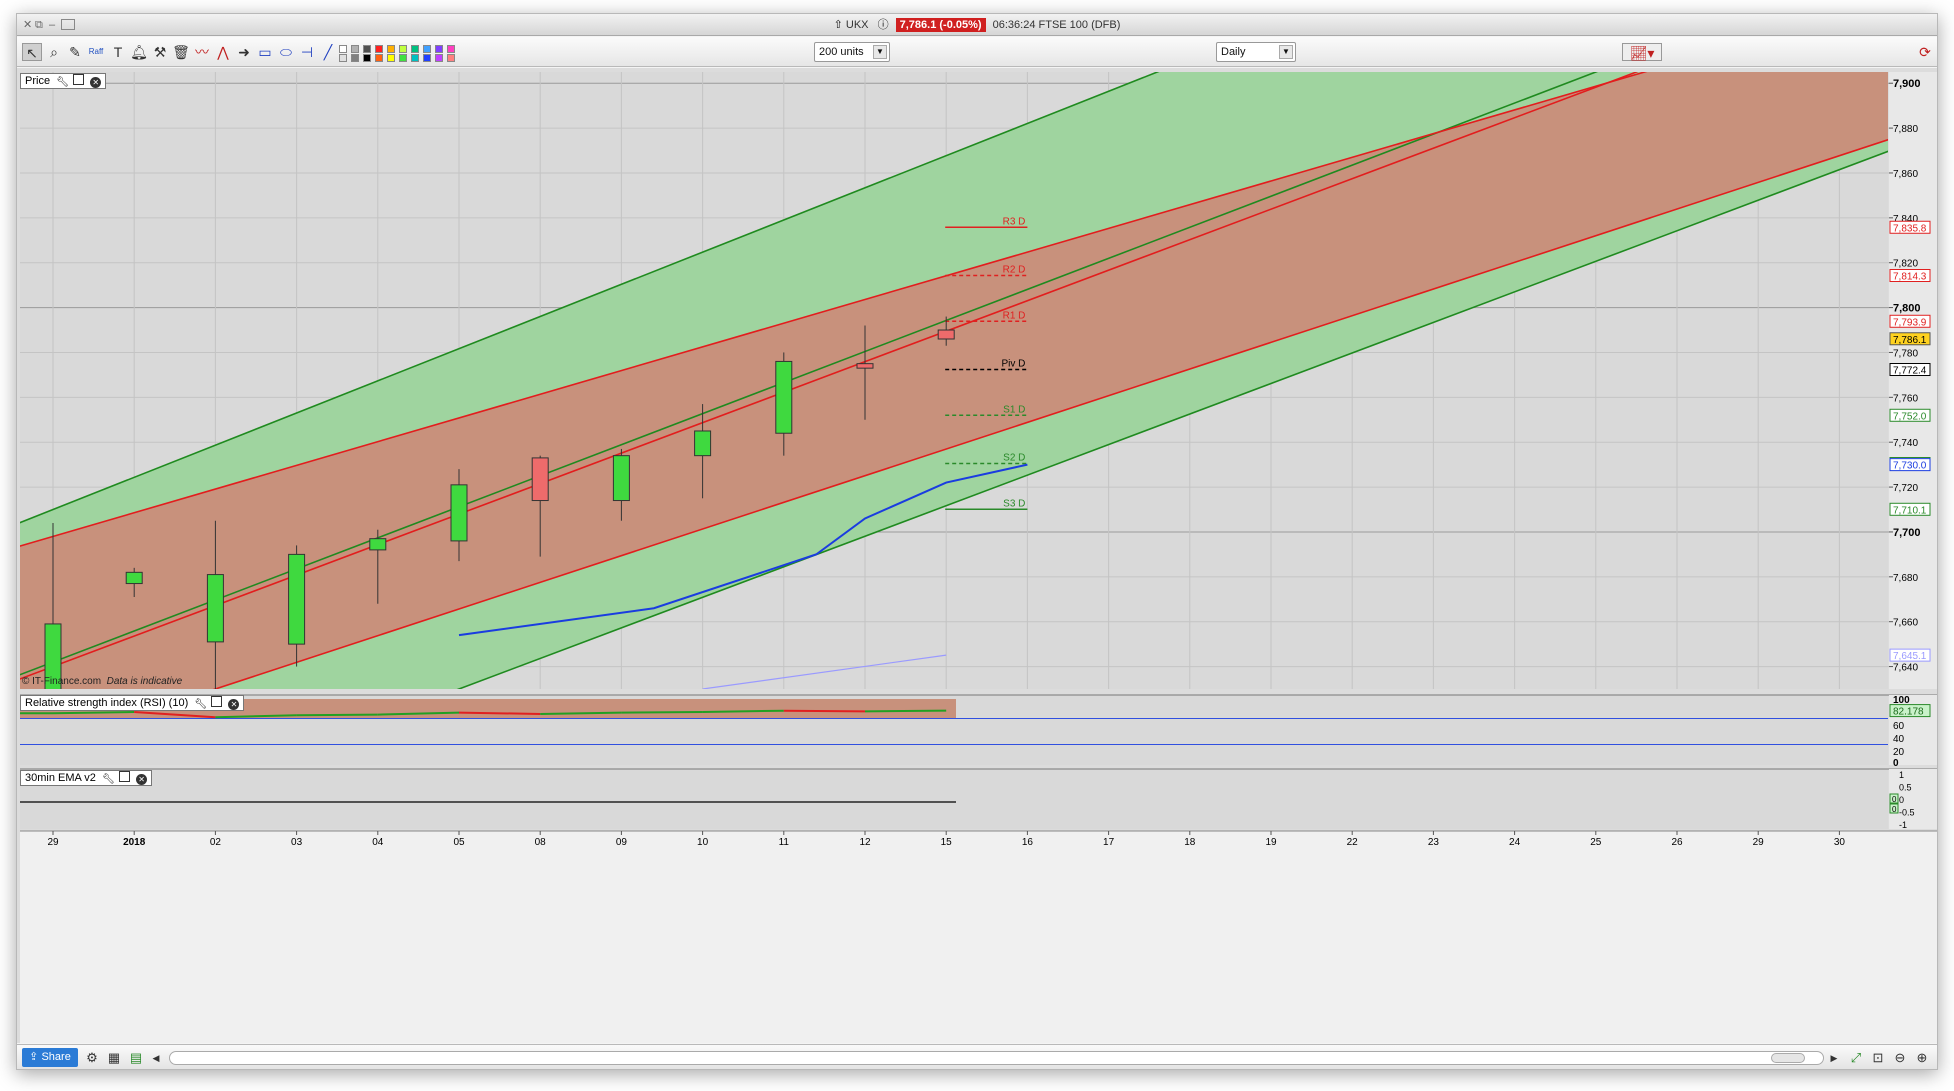 This screenshot has height=1091, width=1954. Describe the element at coordinates (50, 1057) in the screenshot. I see `share-button: ⇪ Share` at that location.